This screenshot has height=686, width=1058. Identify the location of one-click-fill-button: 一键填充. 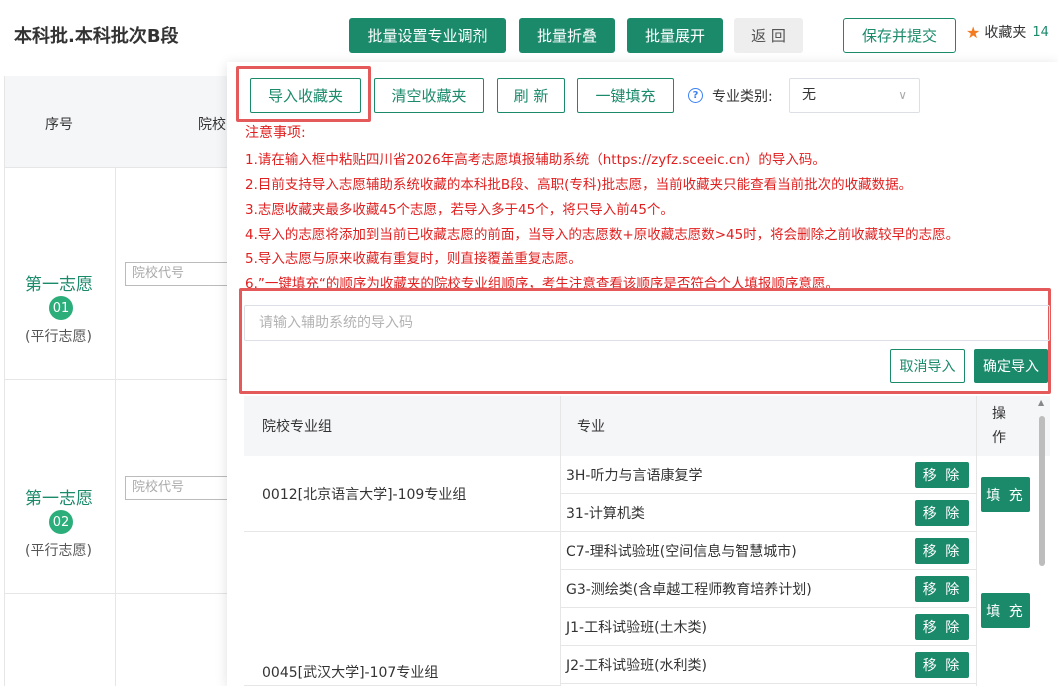
(625, 95).